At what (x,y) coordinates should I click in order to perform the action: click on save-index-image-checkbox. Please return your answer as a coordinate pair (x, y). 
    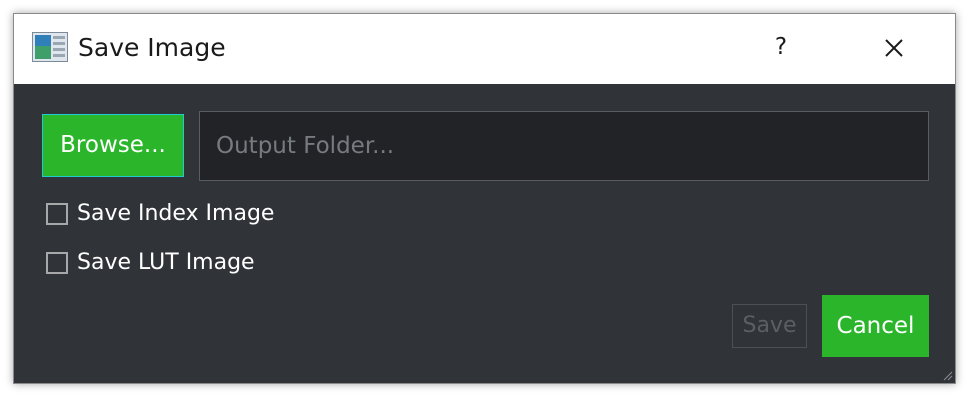
    Looking at the image, I should click on (57, 214).